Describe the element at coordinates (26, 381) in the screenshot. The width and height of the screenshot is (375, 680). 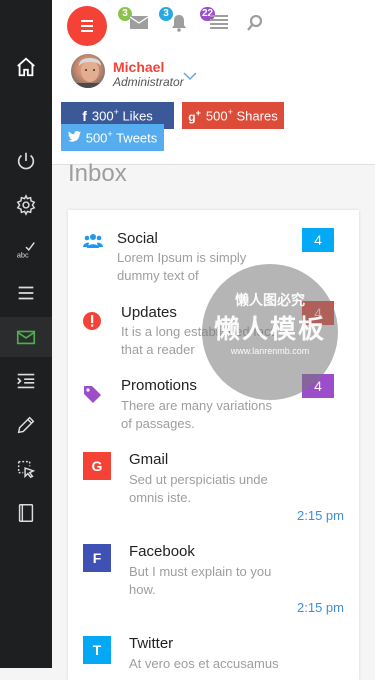
I see `indent-icon` at that location.